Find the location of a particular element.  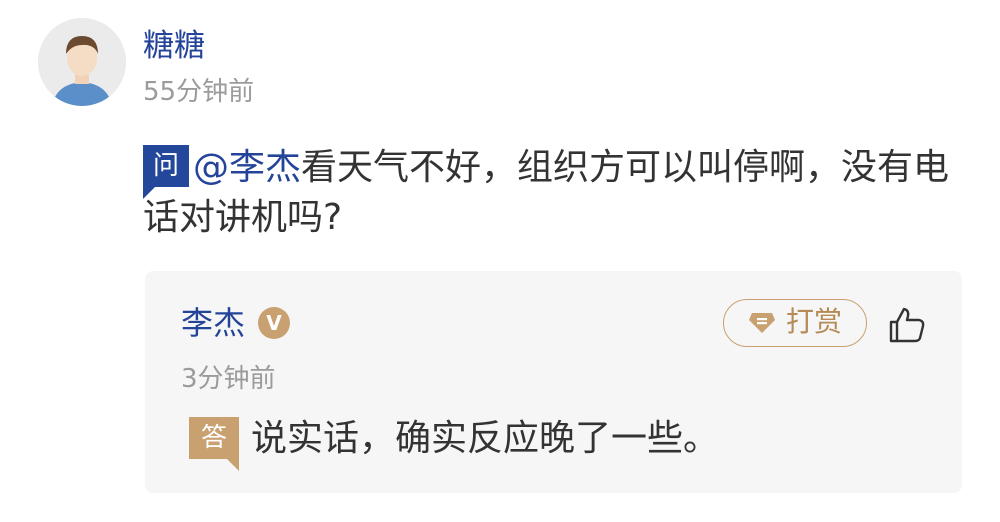

tip-button-label: 打赏 is located at coordinates (814, 321).